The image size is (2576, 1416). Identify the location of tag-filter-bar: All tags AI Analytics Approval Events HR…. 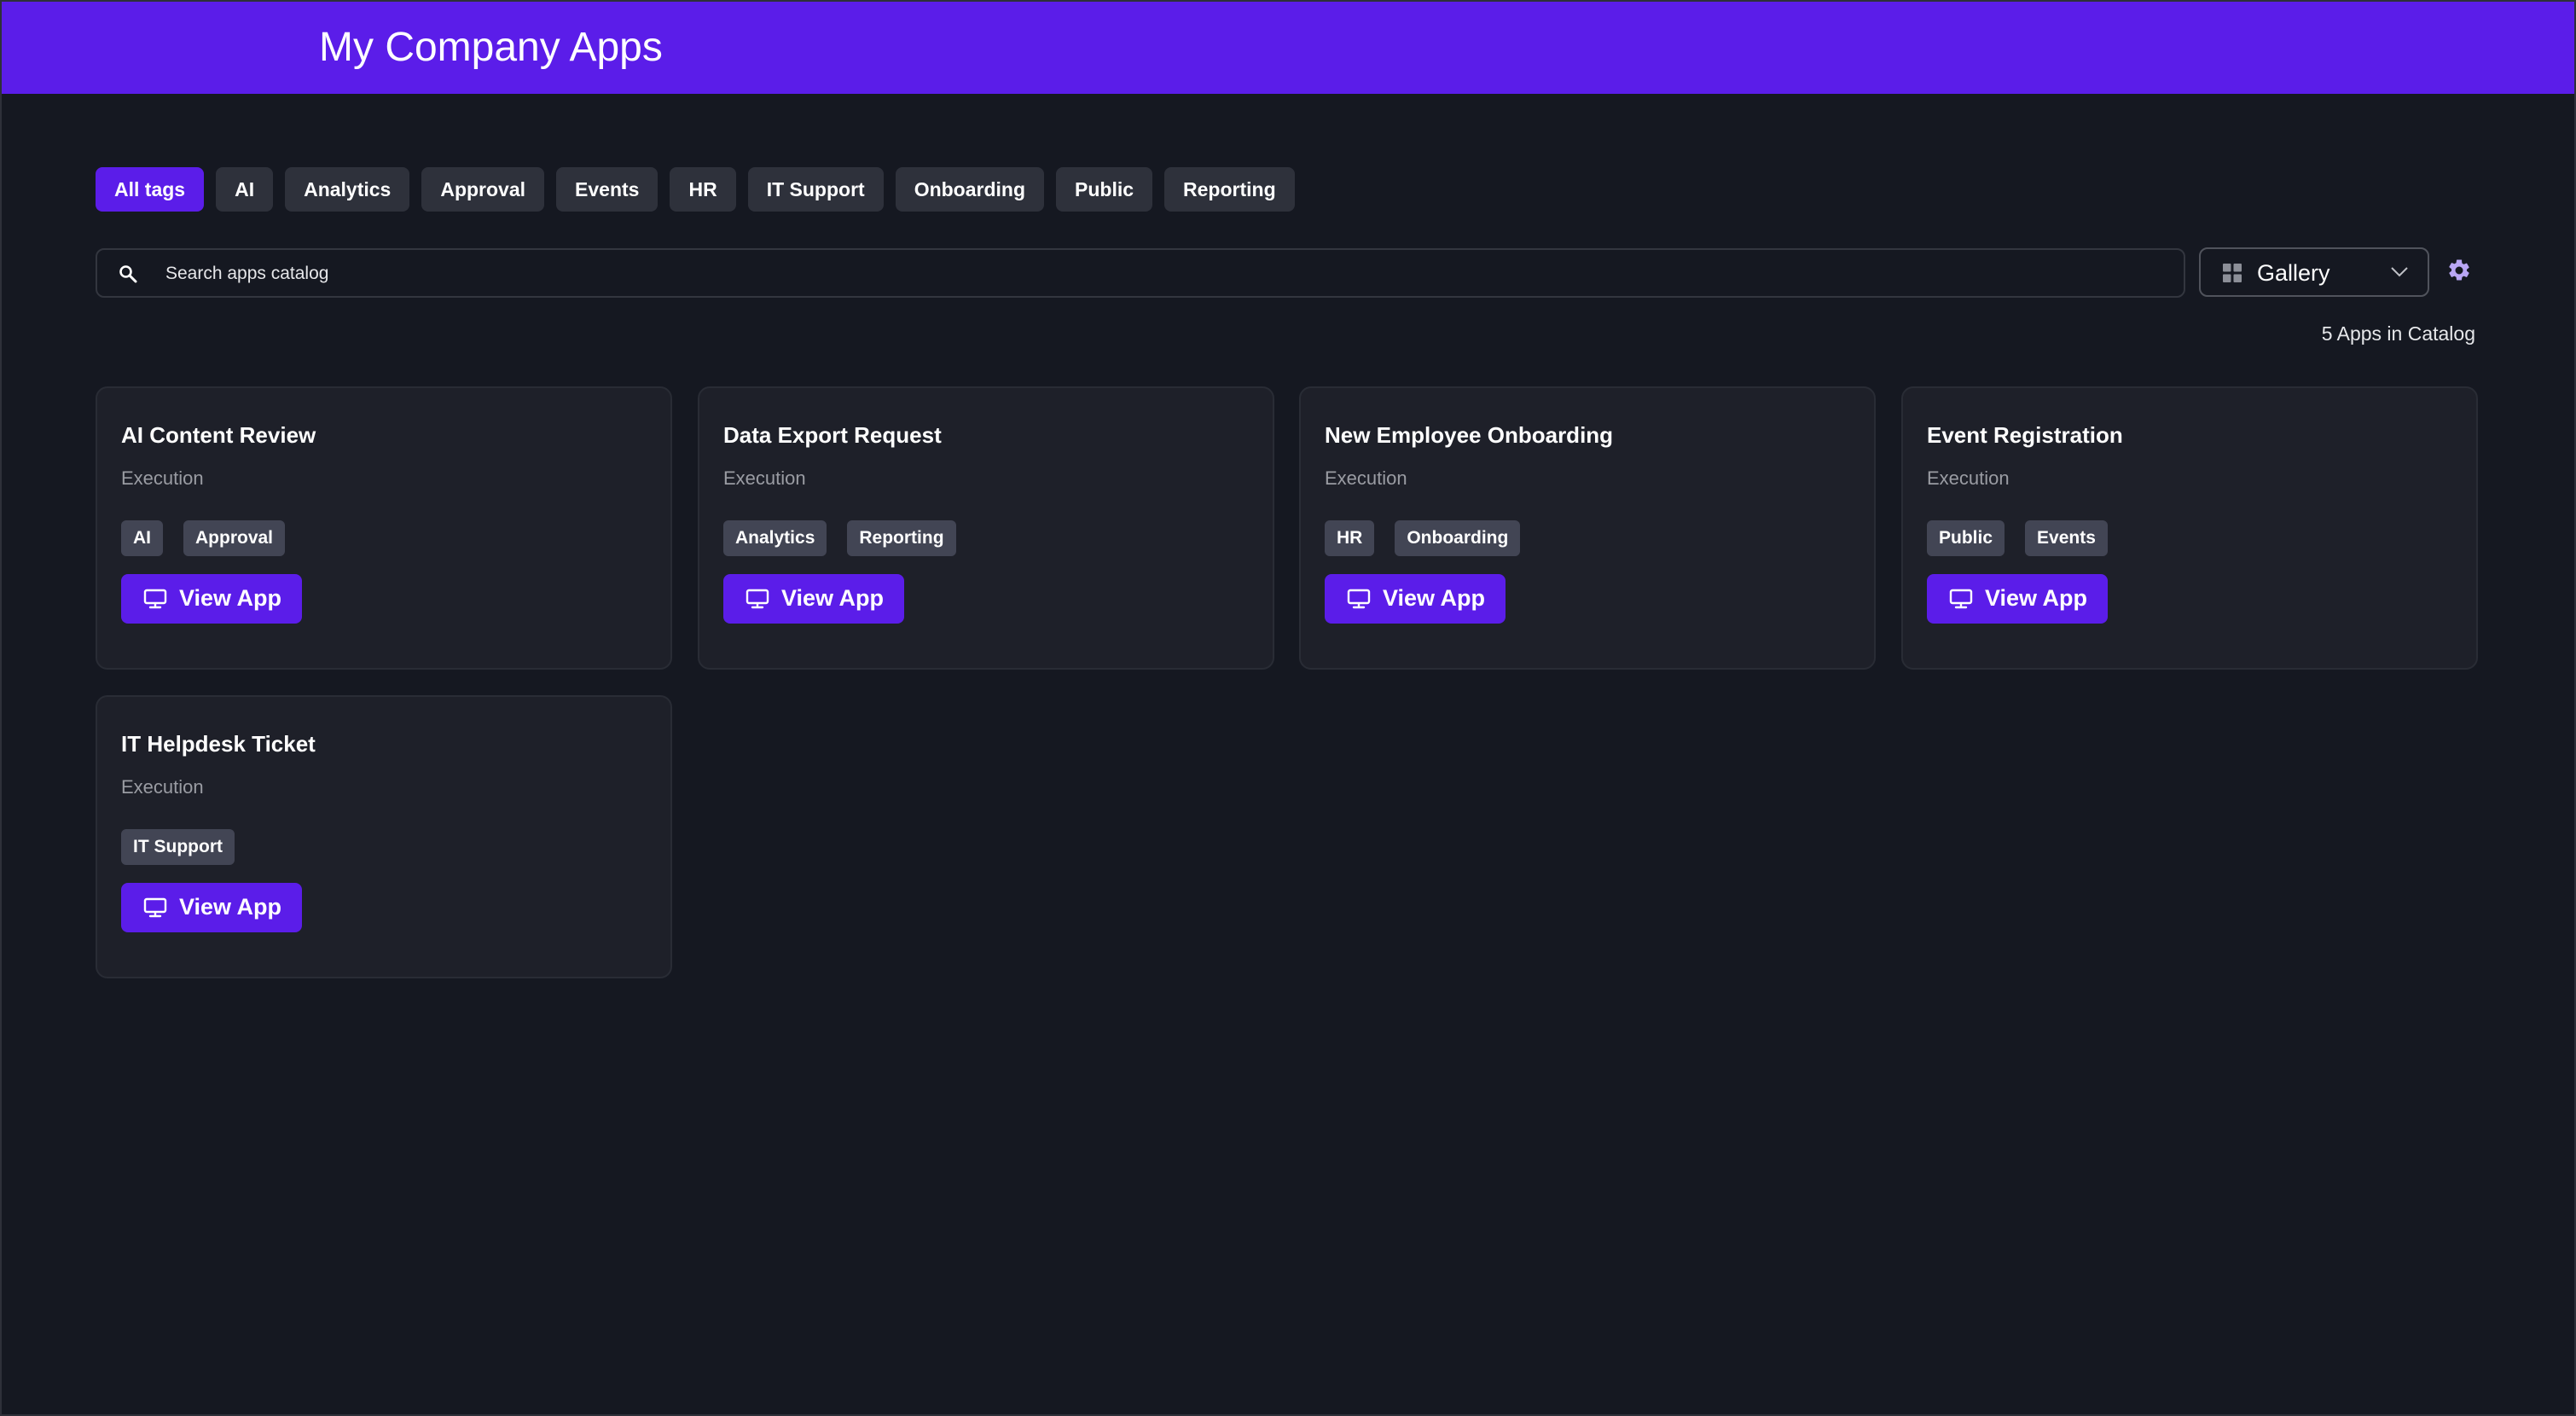
(695, 190).